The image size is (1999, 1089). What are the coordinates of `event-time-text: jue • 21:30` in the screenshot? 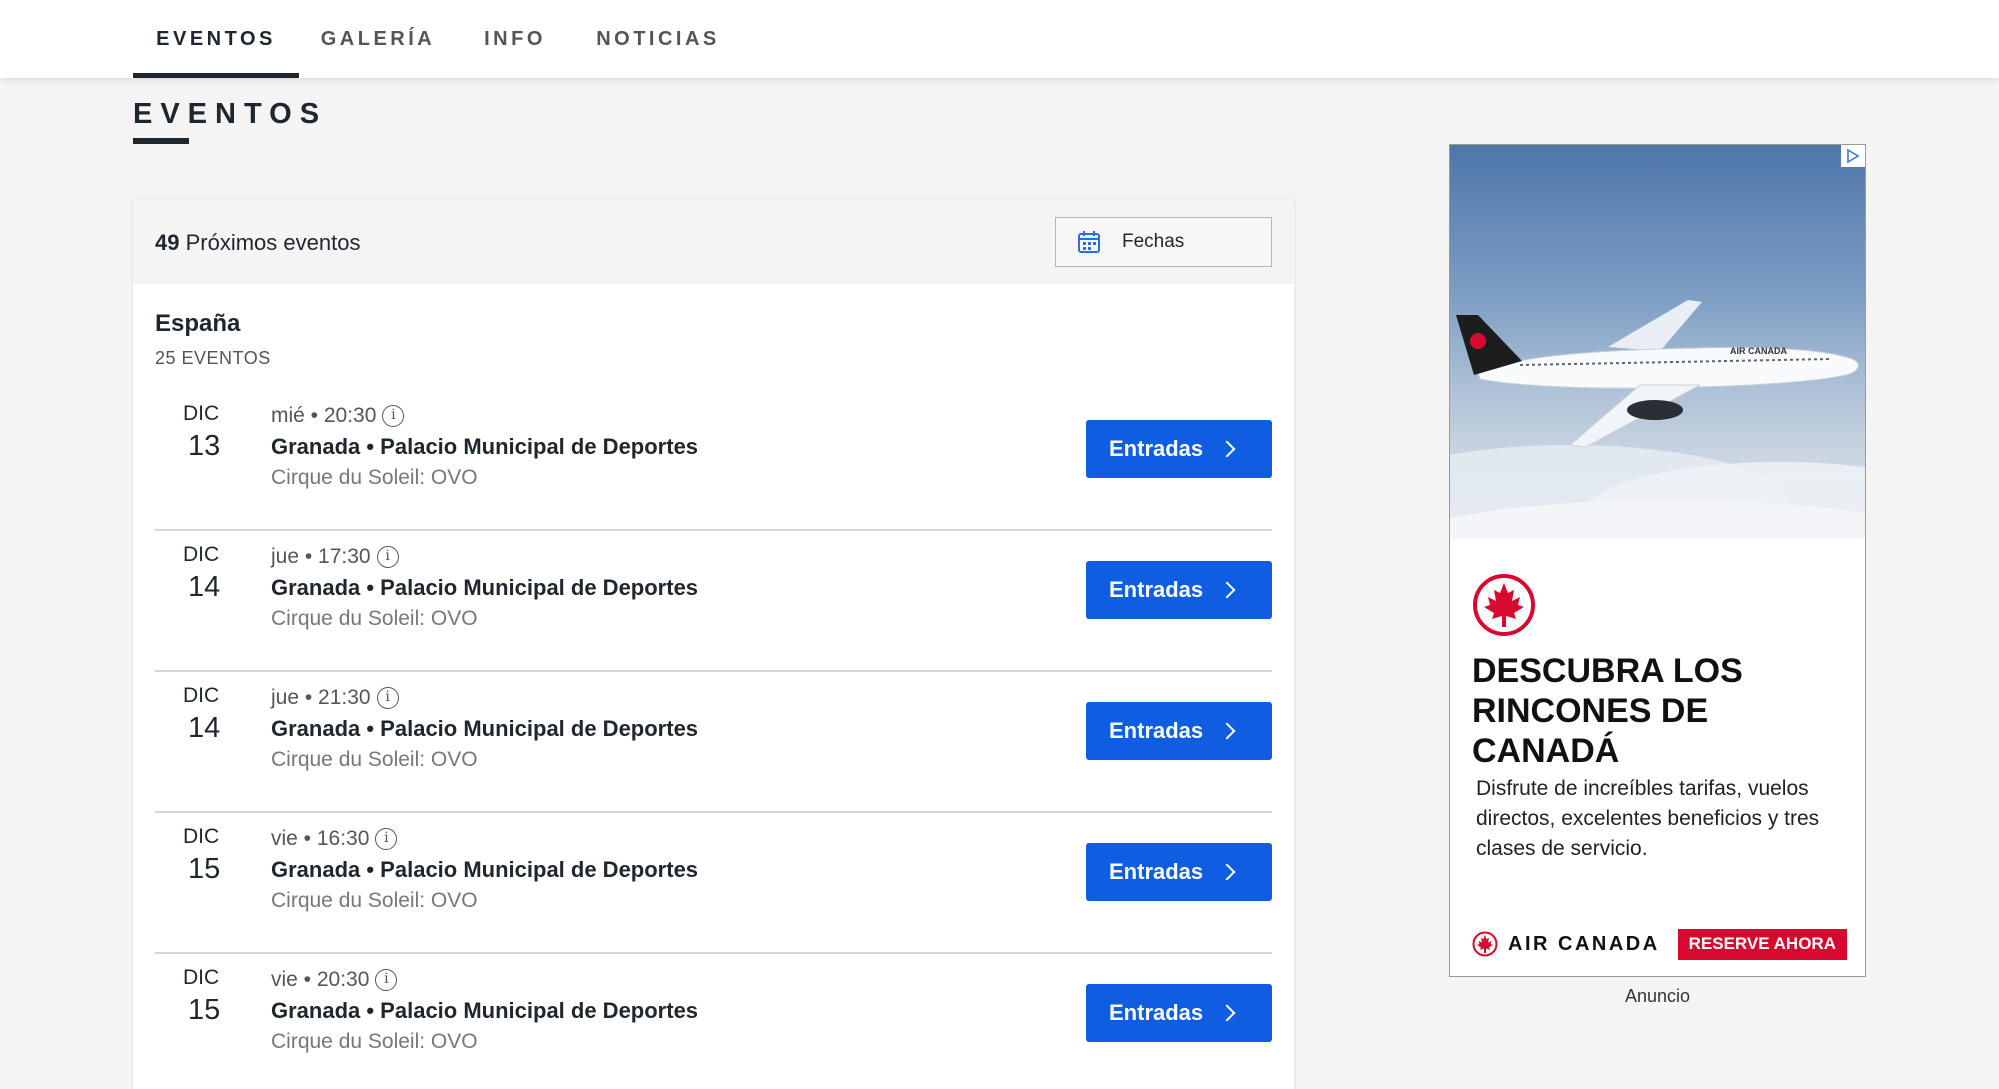 It's located at (321, 697).